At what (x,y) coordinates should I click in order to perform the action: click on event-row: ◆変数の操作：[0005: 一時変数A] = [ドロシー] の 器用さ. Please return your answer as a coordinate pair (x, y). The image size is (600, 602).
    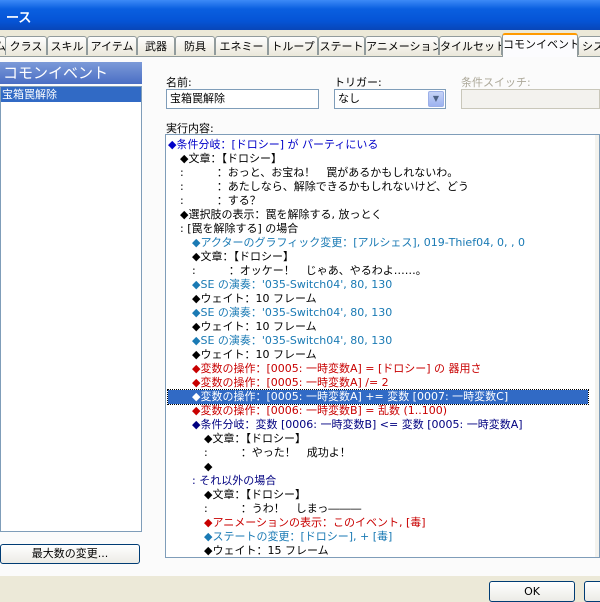
    Looking at the image, I should click on (378, 369).